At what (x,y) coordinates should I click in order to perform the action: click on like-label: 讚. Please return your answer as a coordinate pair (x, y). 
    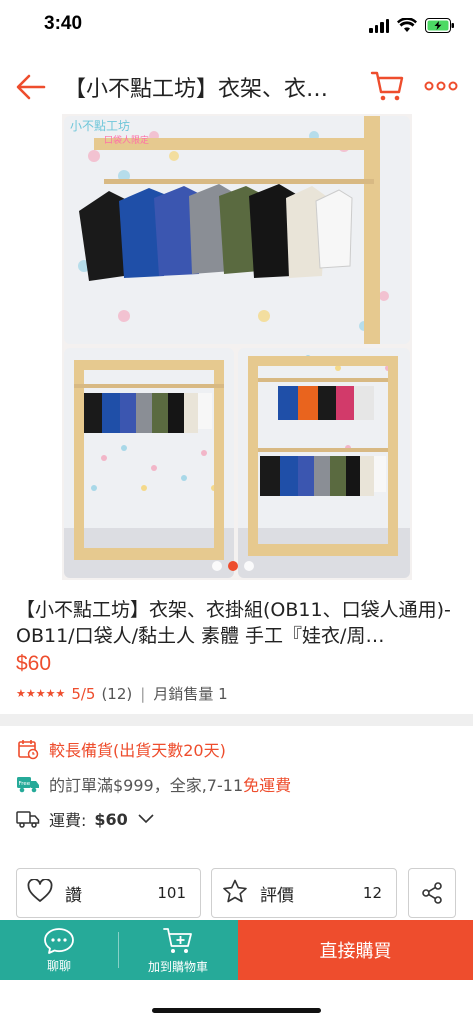
    Looking at the image, I should click on (73, 895).